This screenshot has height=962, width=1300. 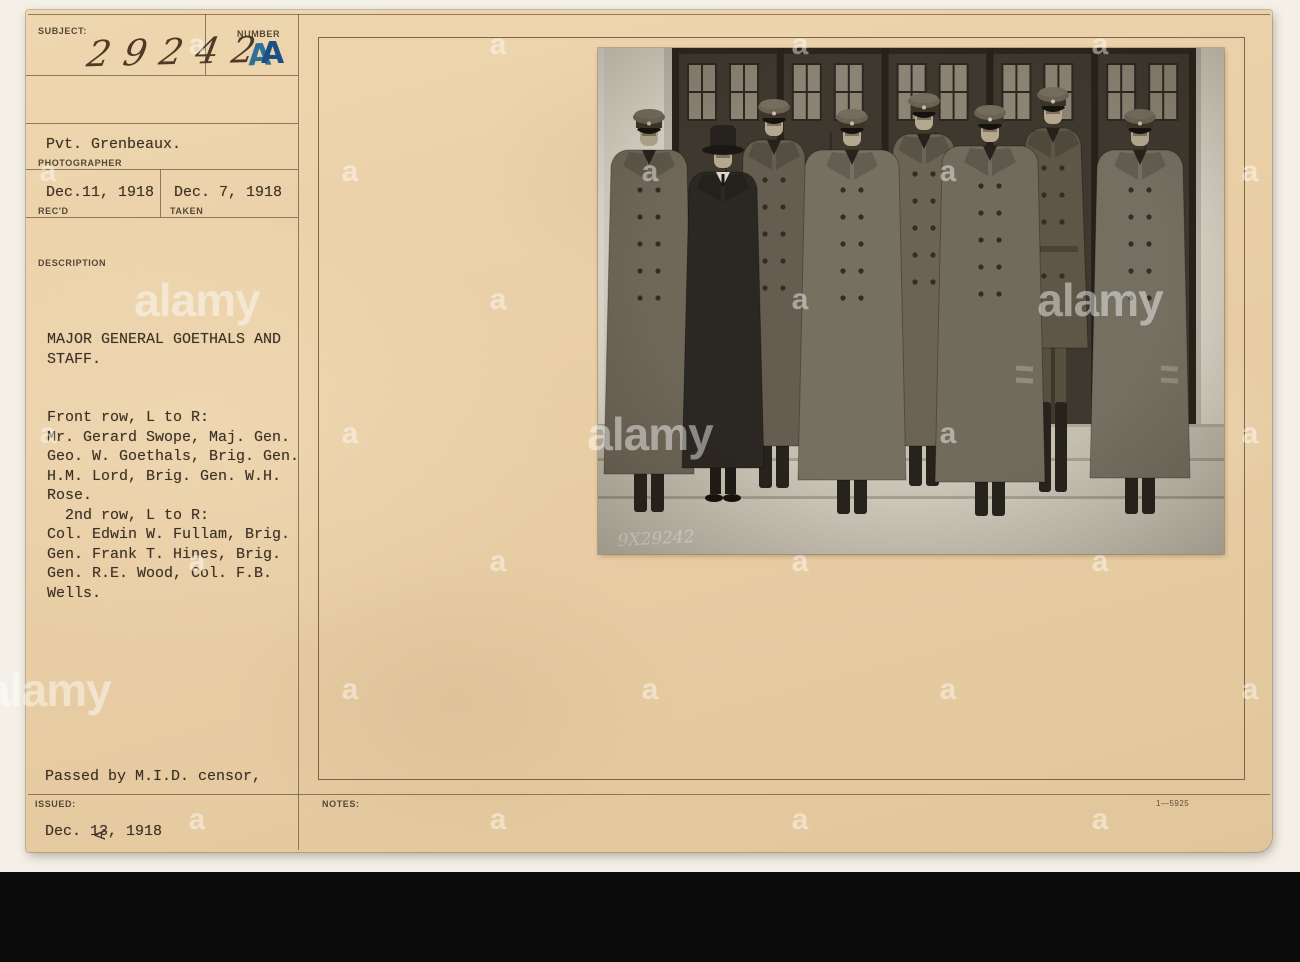 What do you see at coordinates (164, 339) in the screenshot?
I see `description-line: MAJOR GENERAL GOETHALS AND` at bounding box center [164, 339].